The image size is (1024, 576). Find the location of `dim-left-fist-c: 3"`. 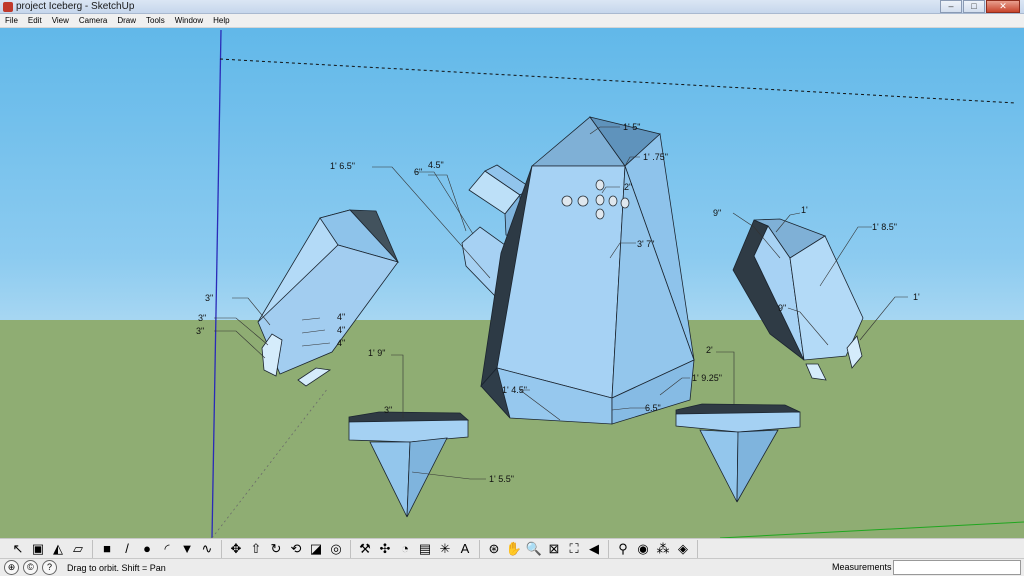

dim-left-fist-c: 3" is located at coordinates (200, 331).